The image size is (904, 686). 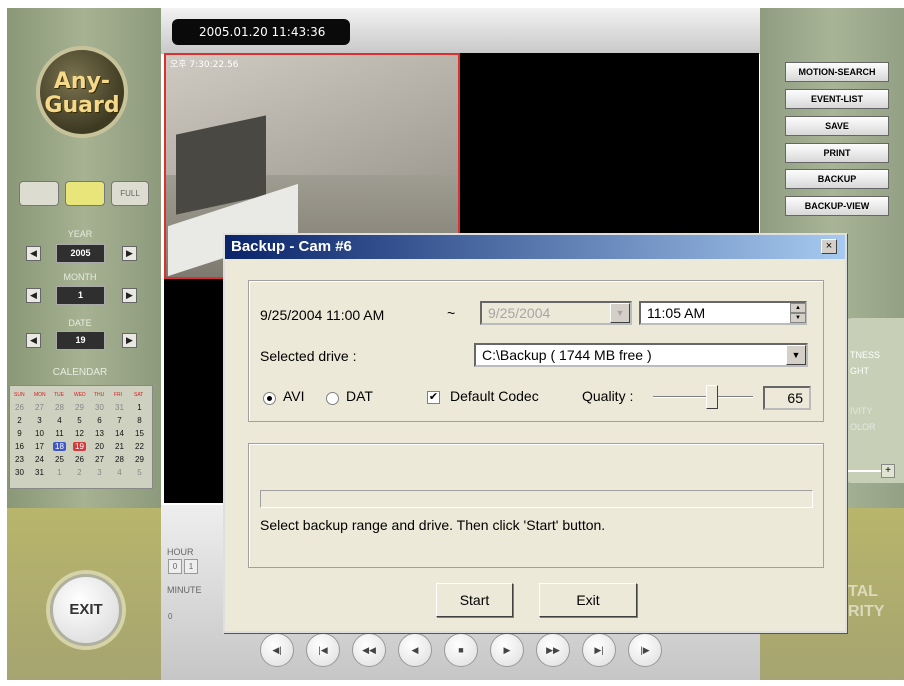 What do you see at coordinates (837, 126) in the screenshot?
I see `save-button: SAVE` at bounding box center [837, 126].